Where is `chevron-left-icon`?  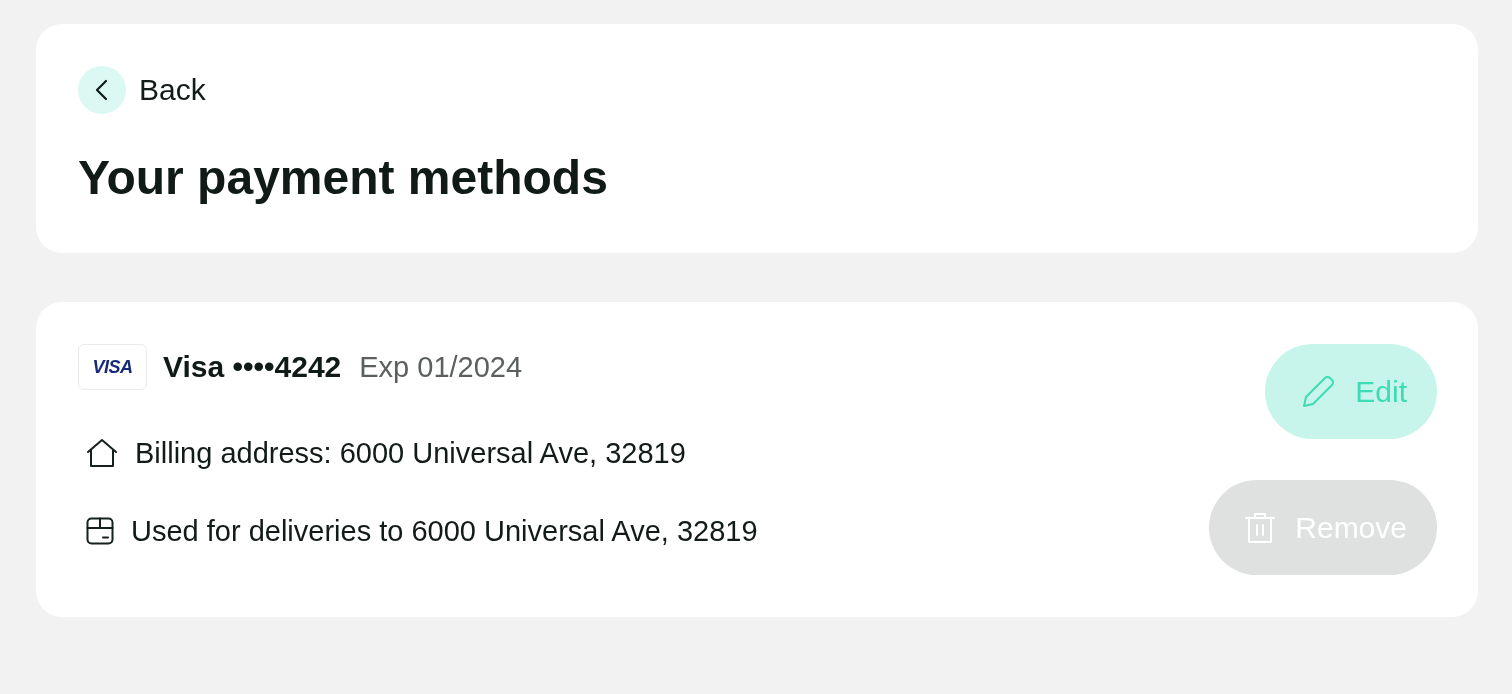
chevron-left-icon is located at coordinates (102, 90).